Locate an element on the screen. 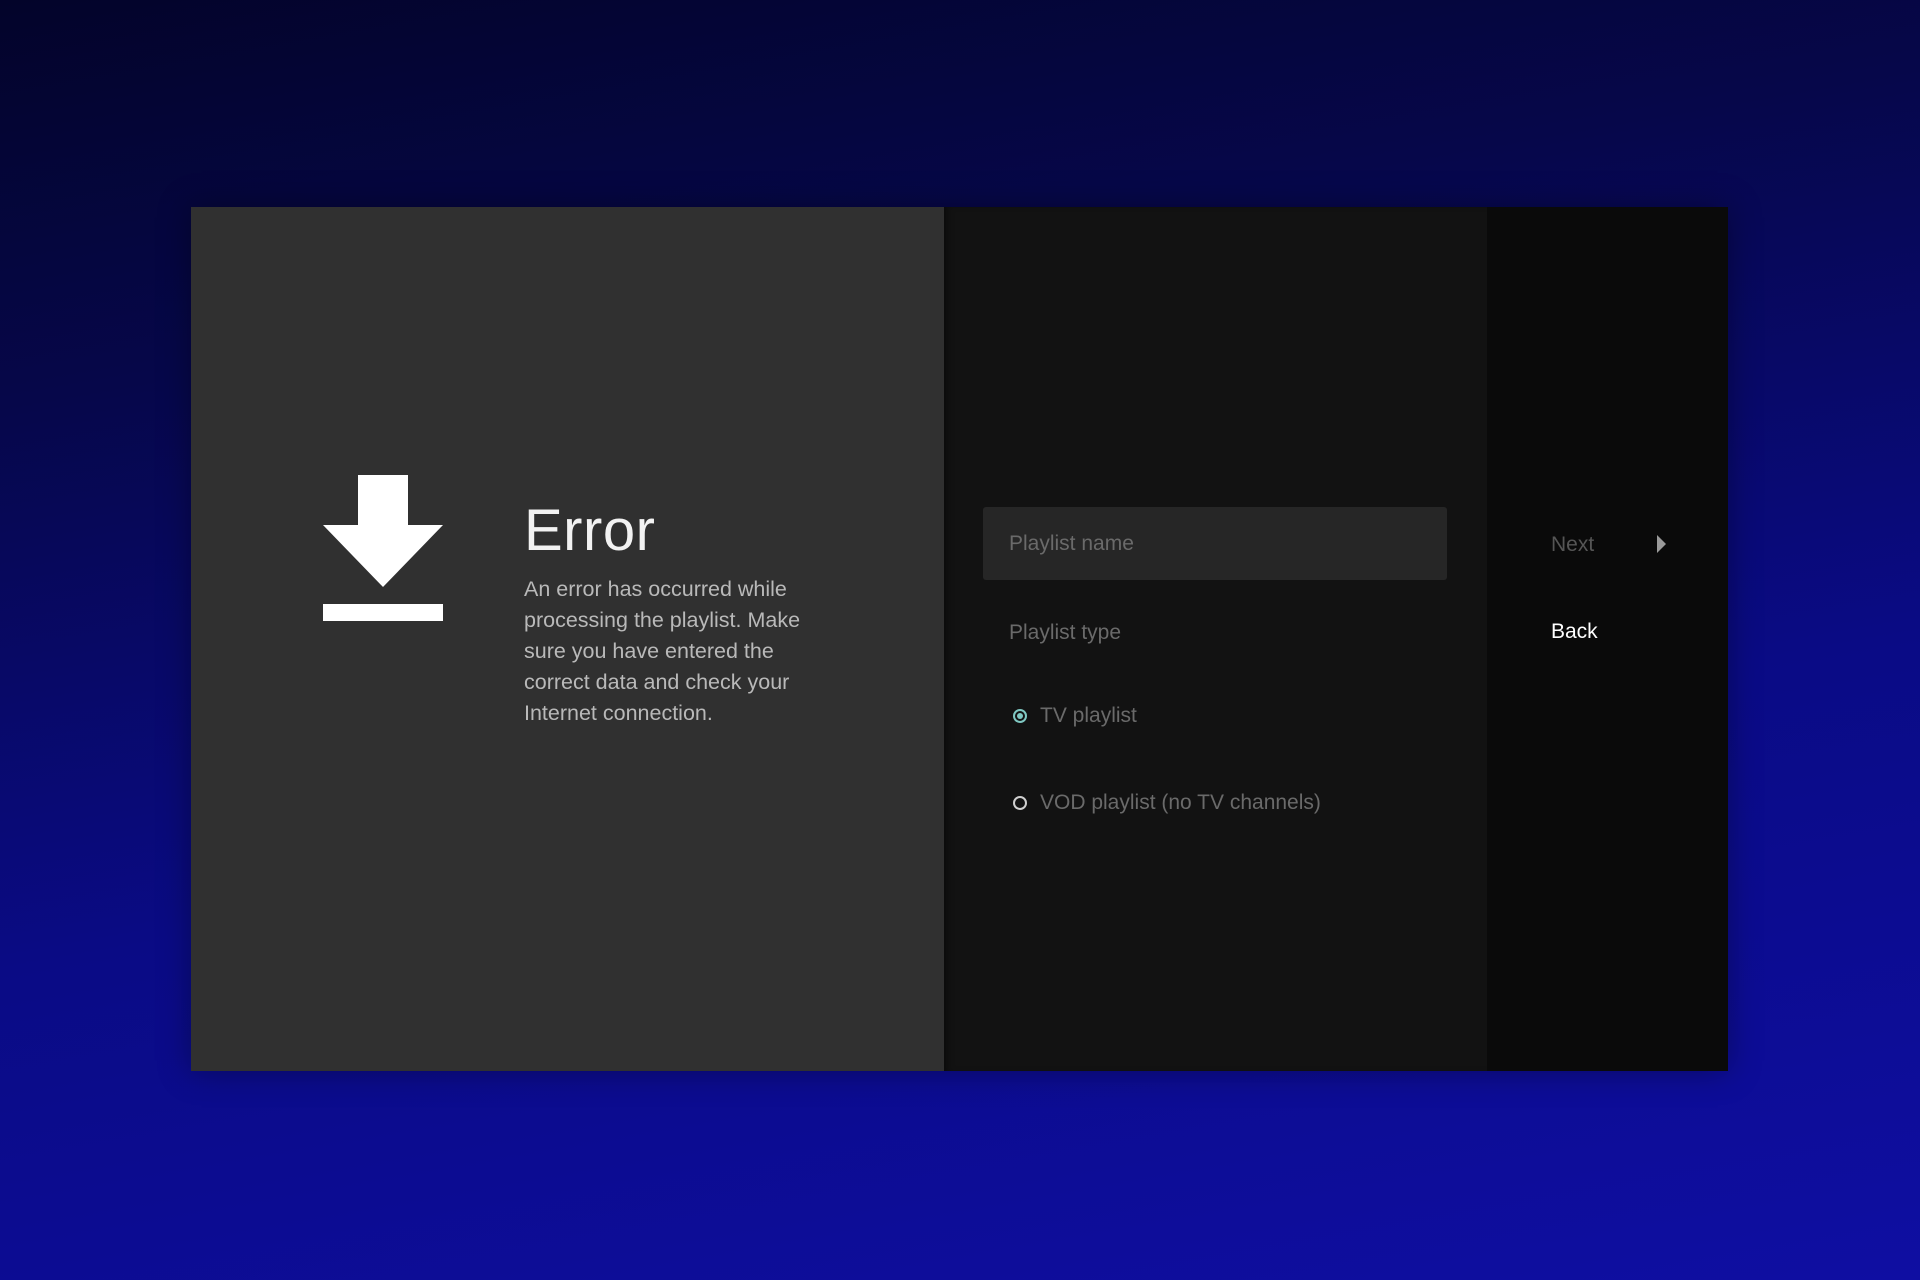 The width and height of the screenshot is (1920, 1280). radio-checked-icon is located at coordinates (1020, 716).